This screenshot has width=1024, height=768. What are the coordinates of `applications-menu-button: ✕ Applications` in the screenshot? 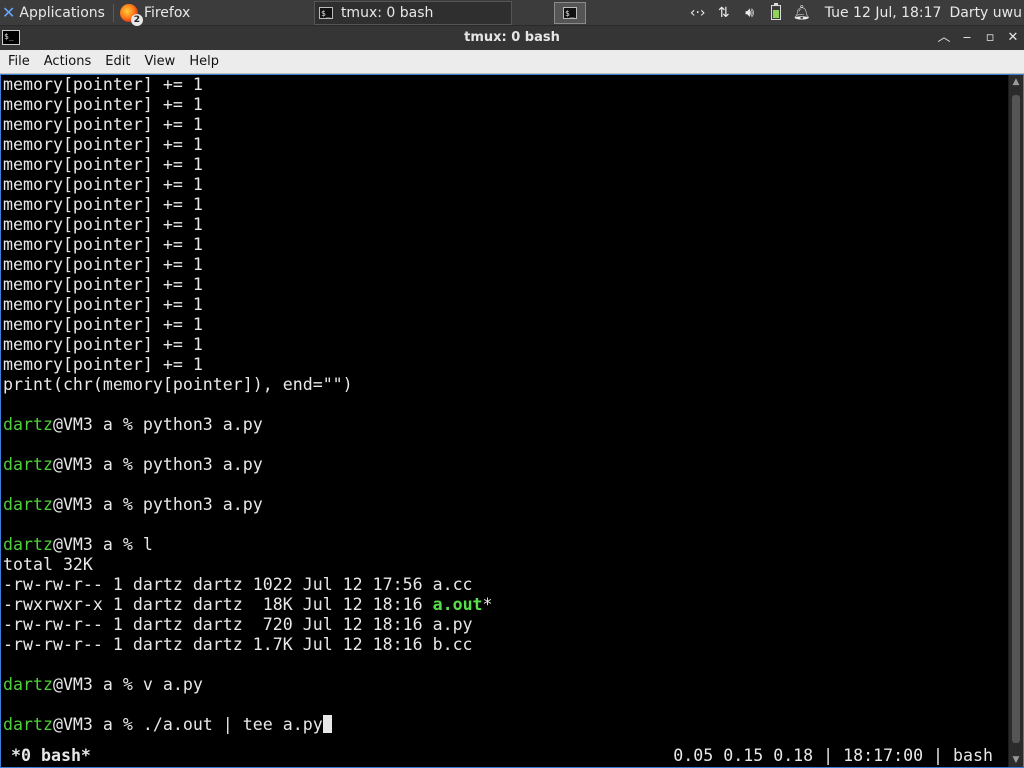 It's located at (55, 13).